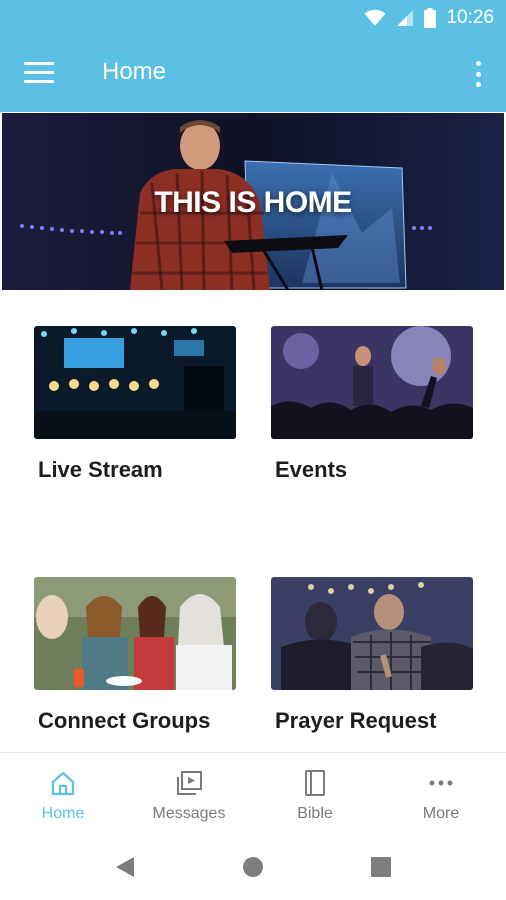  I want to click on tile-label: Prayer Request, so click(356, 720).